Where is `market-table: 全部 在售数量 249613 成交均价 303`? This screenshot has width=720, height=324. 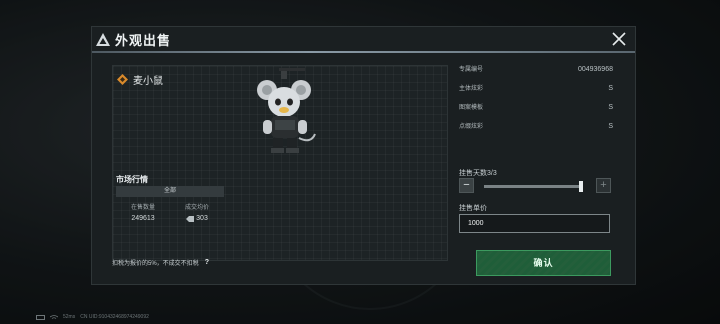
market-table: 全部 在售数量 249613 成交均价 303 is located at coordinates (171, 204).